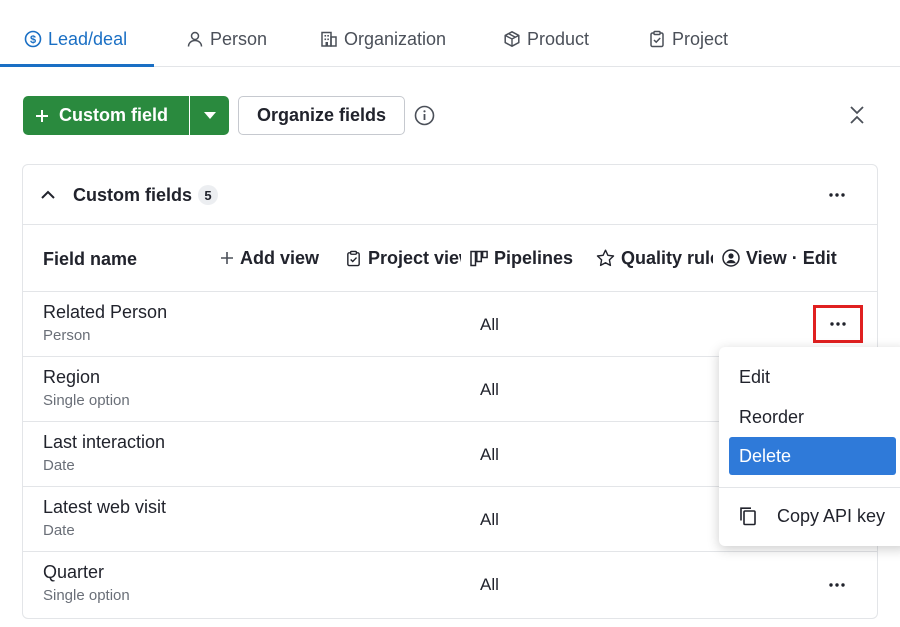 This screenshot has height=627, width=900. Describe the element at coordinates (700, 38) in the screenshot. I see `tab-label: Project` at that location.